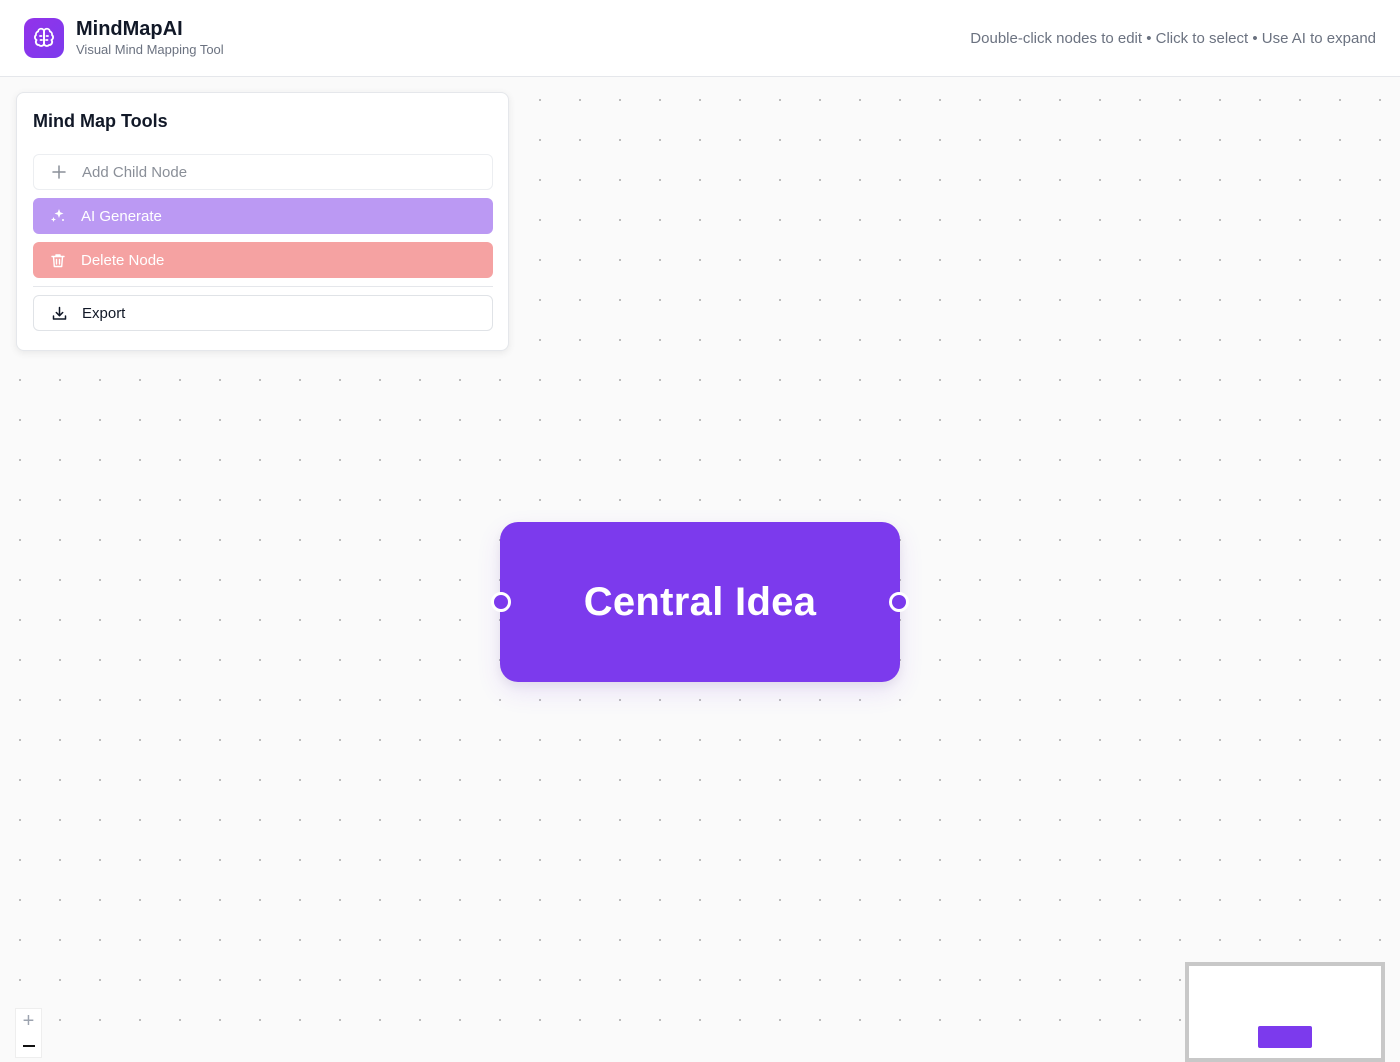  I want to click on ai-generate-label: AI Generate, so click(121, 216).